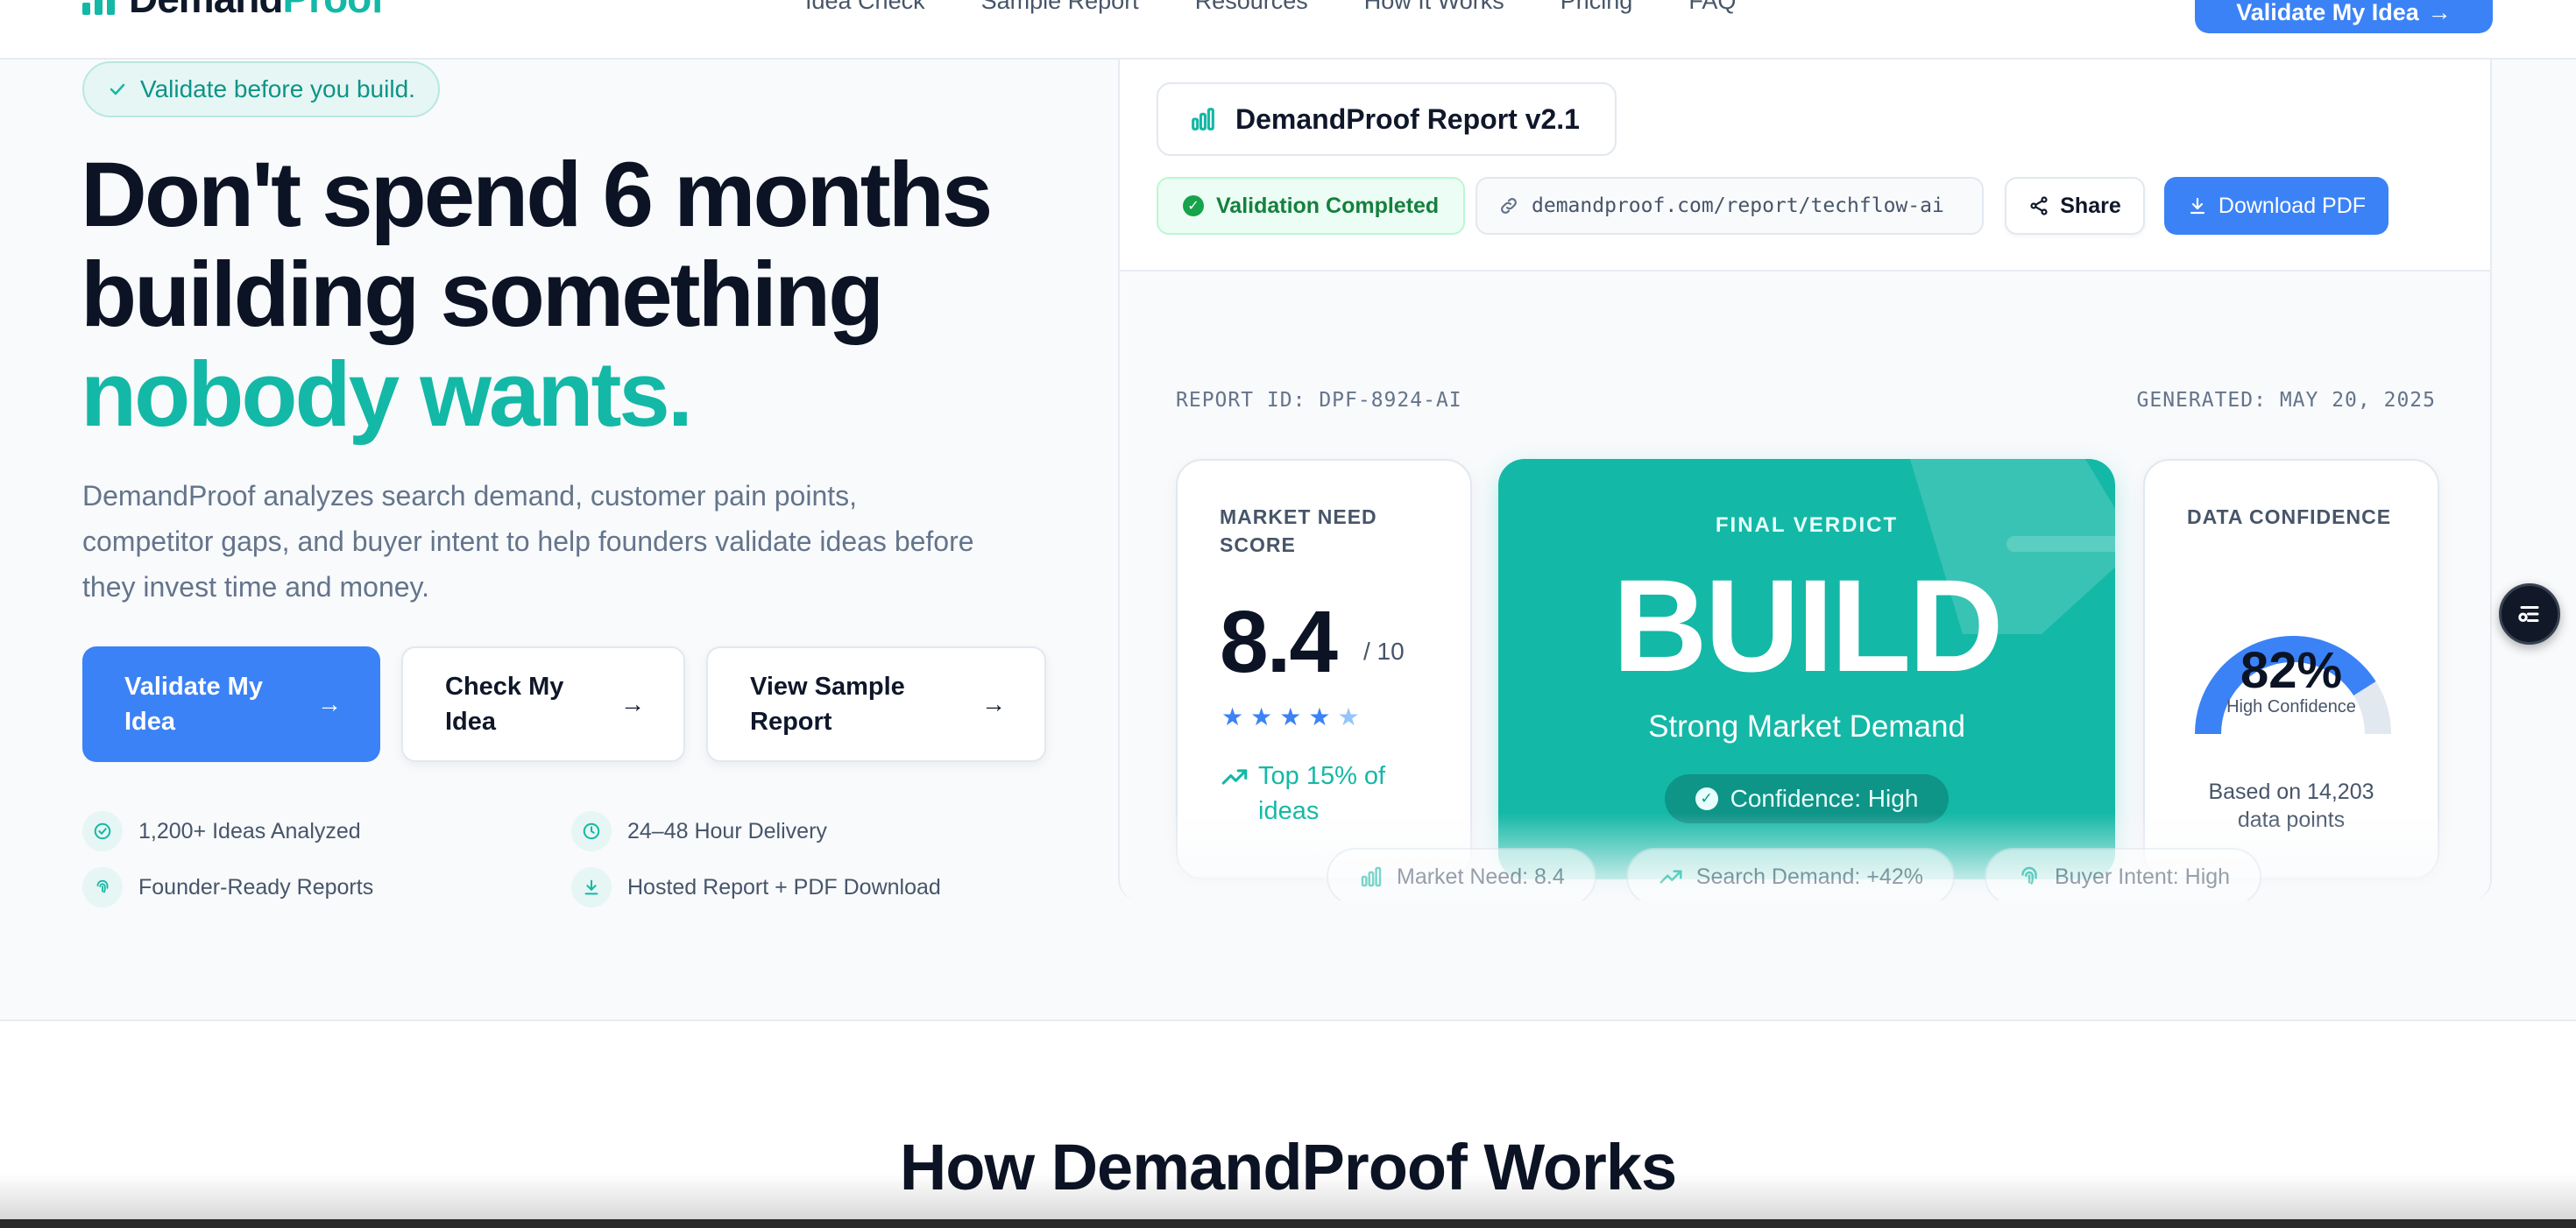 The height and width of the screenshot is (1228, 2576). I want to click on market-need-score-value: 8.4, so click(1279, 642).